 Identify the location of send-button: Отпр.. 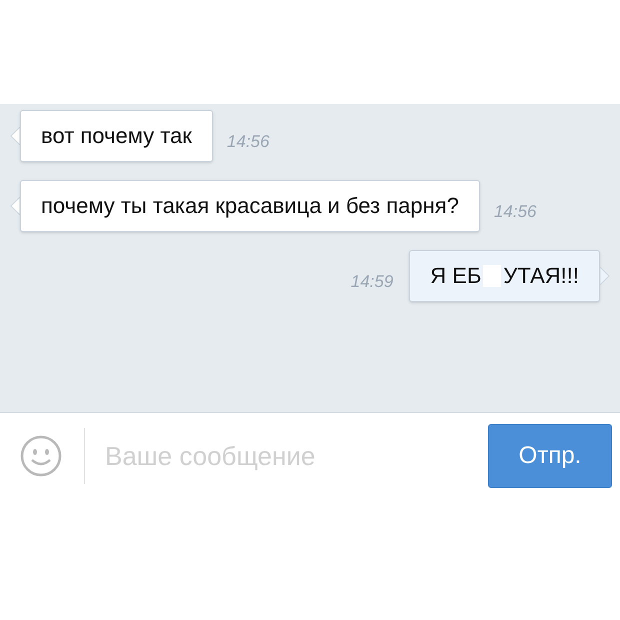
(550, 456).